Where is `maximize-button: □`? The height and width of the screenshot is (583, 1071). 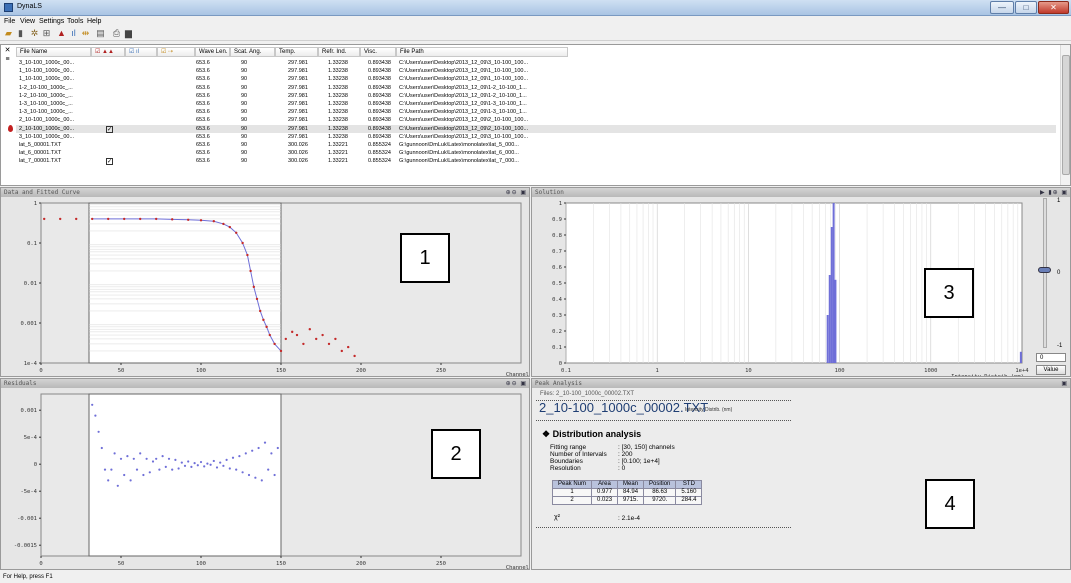
maximize-button: □ is located at coordinates (1026, 7).